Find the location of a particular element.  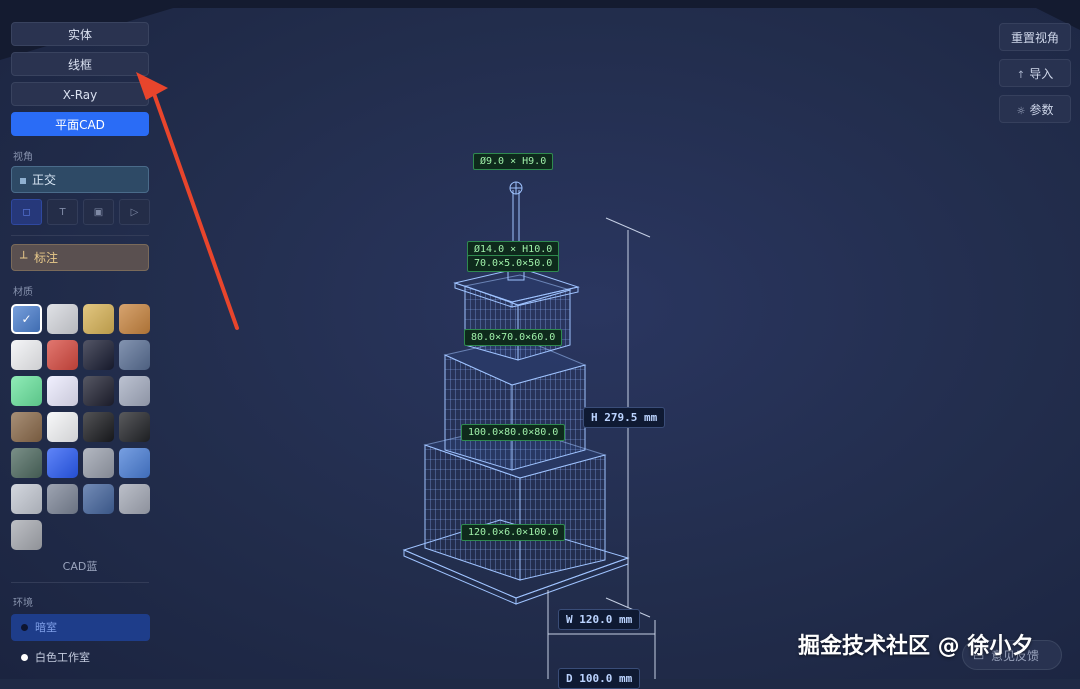

red-arrow-icon is located at coordinates (187, 201).